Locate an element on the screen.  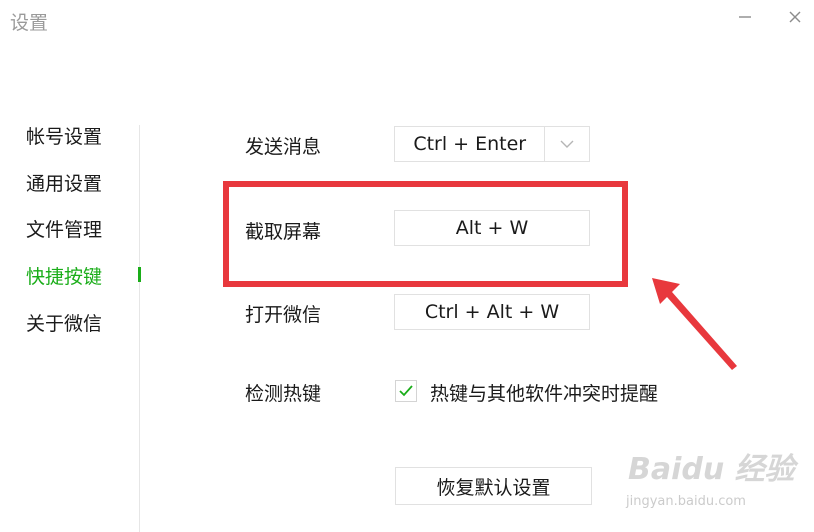
screenshot-hotkey-value: Alt + W is located at coordinates (492, 228).